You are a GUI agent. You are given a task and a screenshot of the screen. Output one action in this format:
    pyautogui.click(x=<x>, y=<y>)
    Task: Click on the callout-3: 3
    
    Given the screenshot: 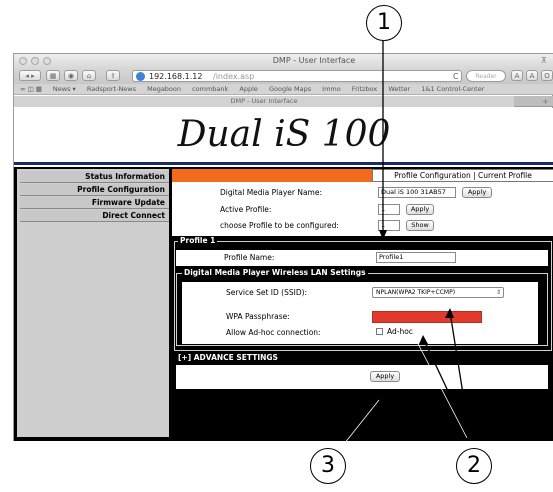 What is the action you would take?
    pyautogui.click(x=328, y=466)
    